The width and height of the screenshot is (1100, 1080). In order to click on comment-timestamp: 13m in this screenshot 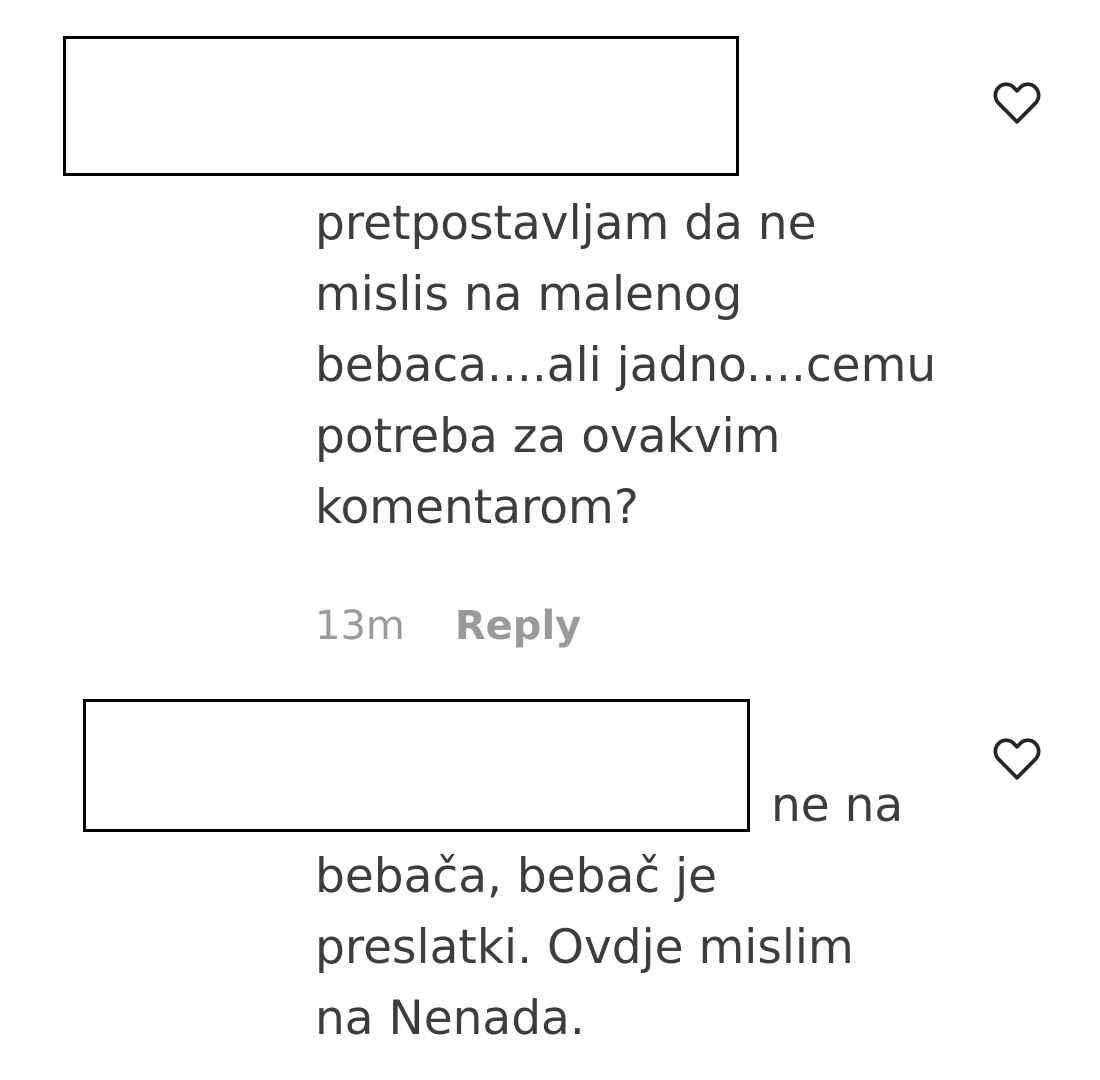, I will do `click(360, 626)`.